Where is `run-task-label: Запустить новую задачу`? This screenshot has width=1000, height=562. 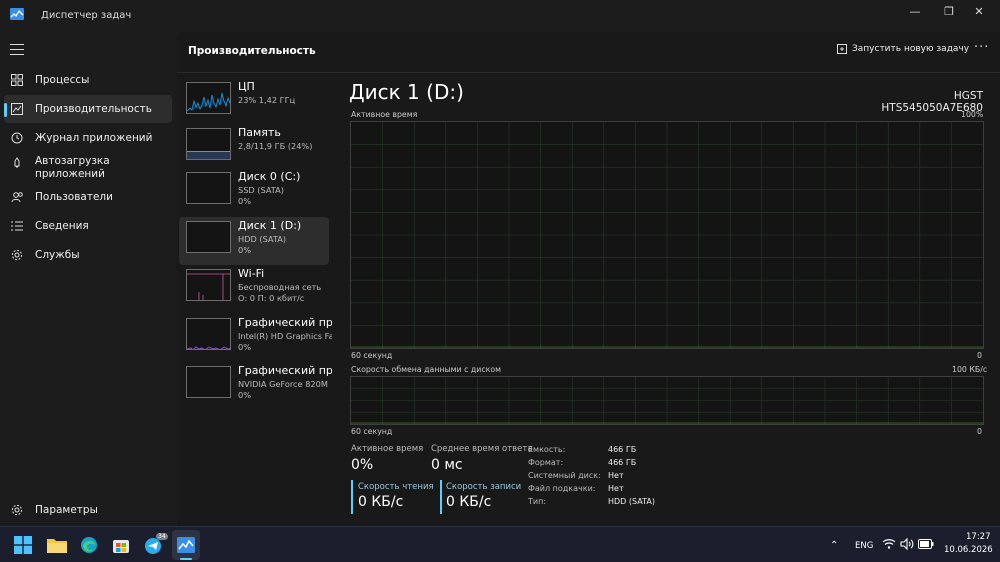 run-task-label: Запустить новую задачу is located at coordinates (911, 49).